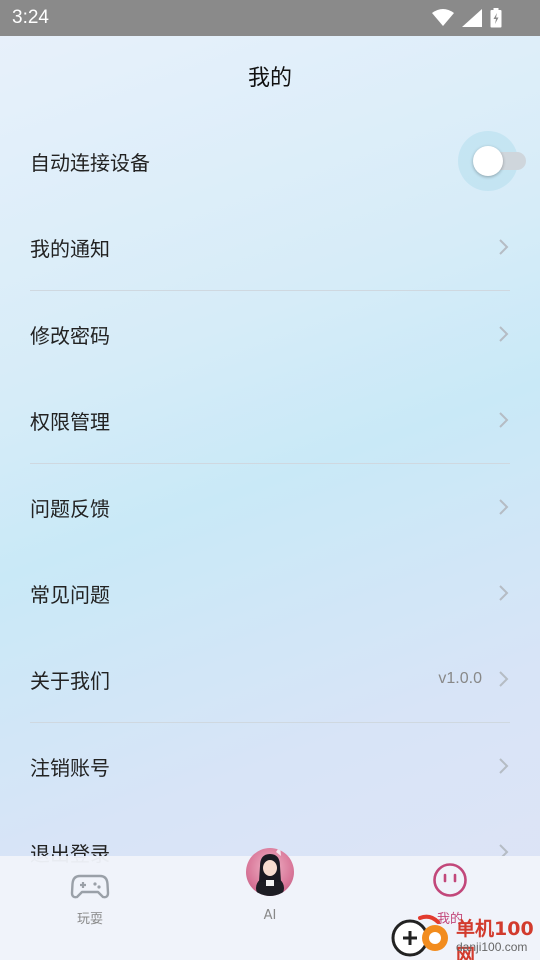 This screenshot has height=960, width=540. What do you see at coordinates (419, 935) in the screenshot?
I see `watermark-logo` at bounding box center [419, 935].